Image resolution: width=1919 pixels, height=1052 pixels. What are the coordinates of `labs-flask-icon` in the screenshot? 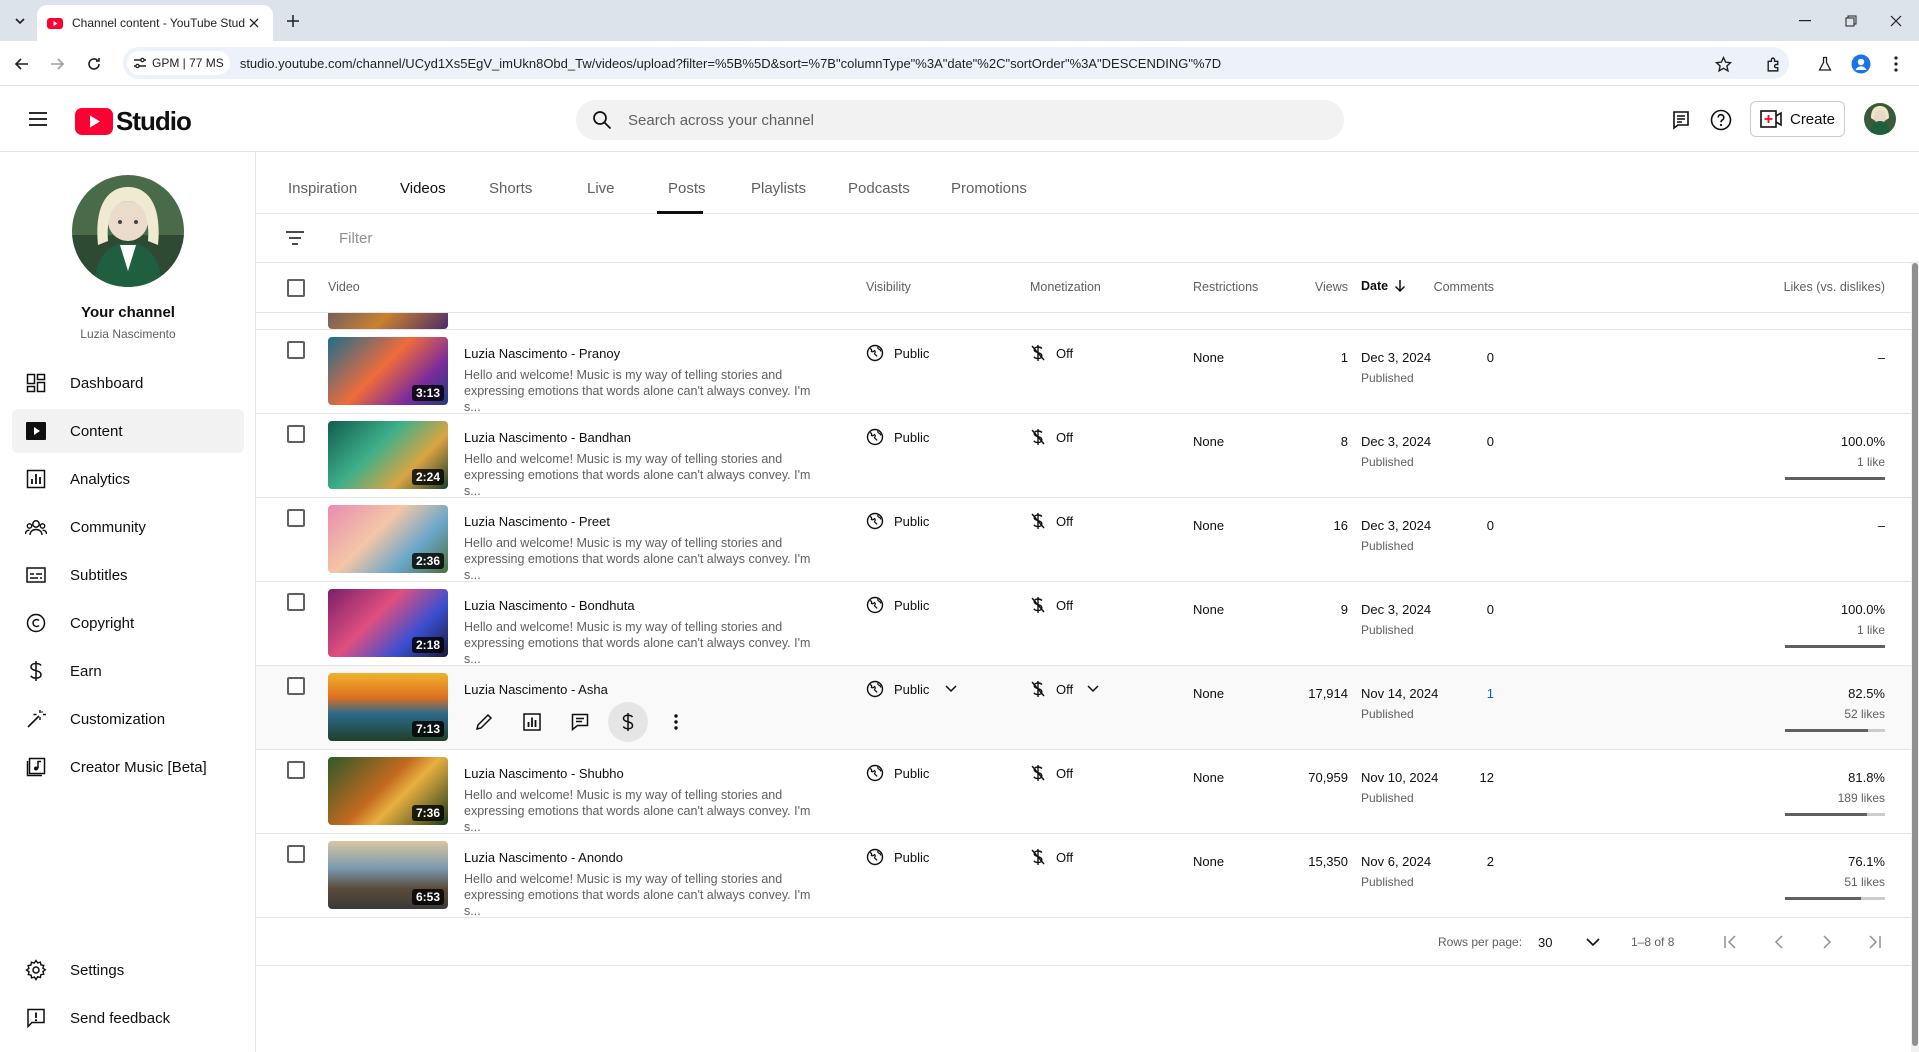 It's located at (1825, 64).